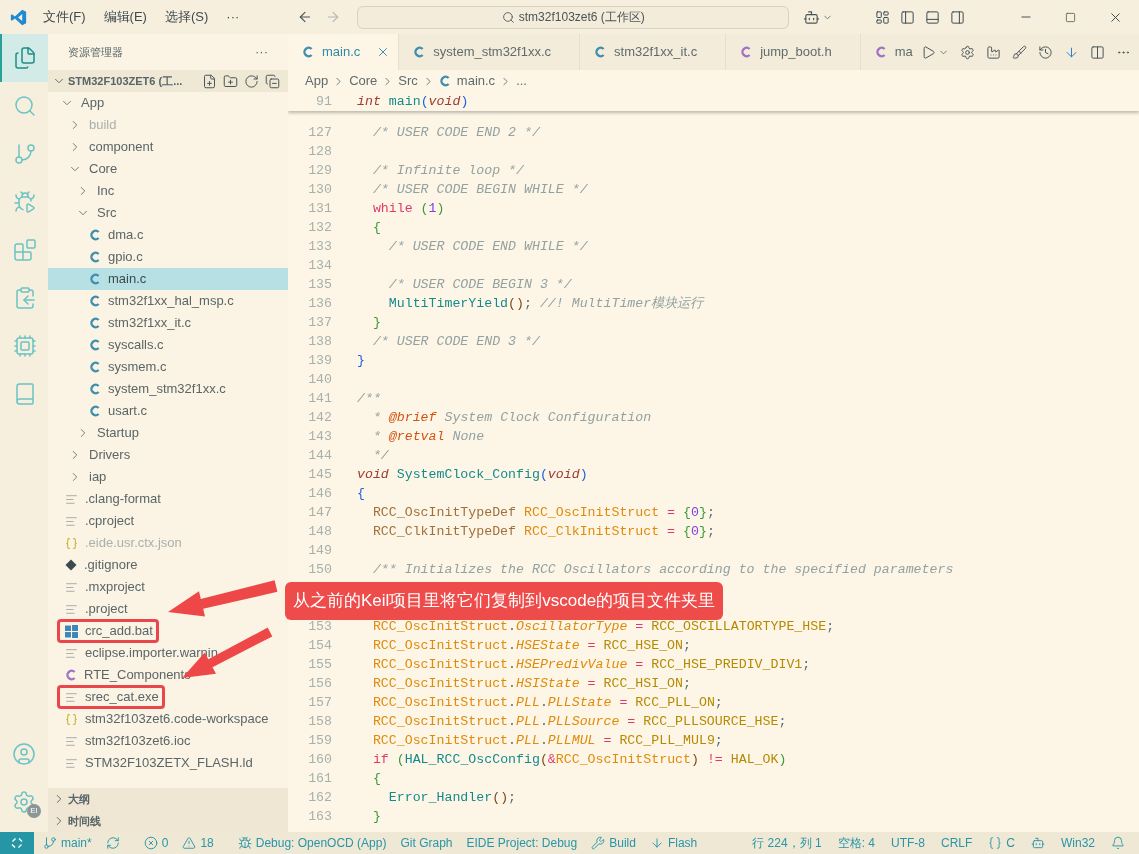 The image size is (1139, 854). Describe the element at coordinates (168, 455) in the screenshot. I see `tree-item: Drivers` at that location.